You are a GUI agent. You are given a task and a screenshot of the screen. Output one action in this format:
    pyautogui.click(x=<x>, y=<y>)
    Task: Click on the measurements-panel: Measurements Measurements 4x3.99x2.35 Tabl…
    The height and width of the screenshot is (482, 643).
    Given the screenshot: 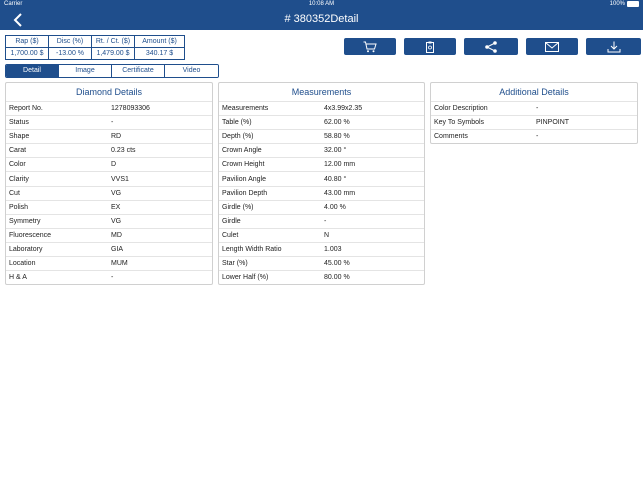 What is the action you would take?
    pyautogui.click(x=321, y=184)
    